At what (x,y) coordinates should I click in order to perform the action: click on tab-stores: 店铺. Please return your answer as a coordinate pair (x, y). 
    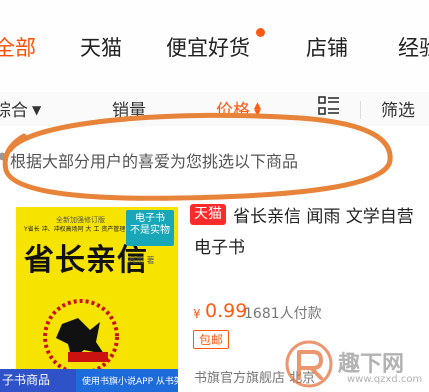
    Looking at the image, I should click on (327, 47).